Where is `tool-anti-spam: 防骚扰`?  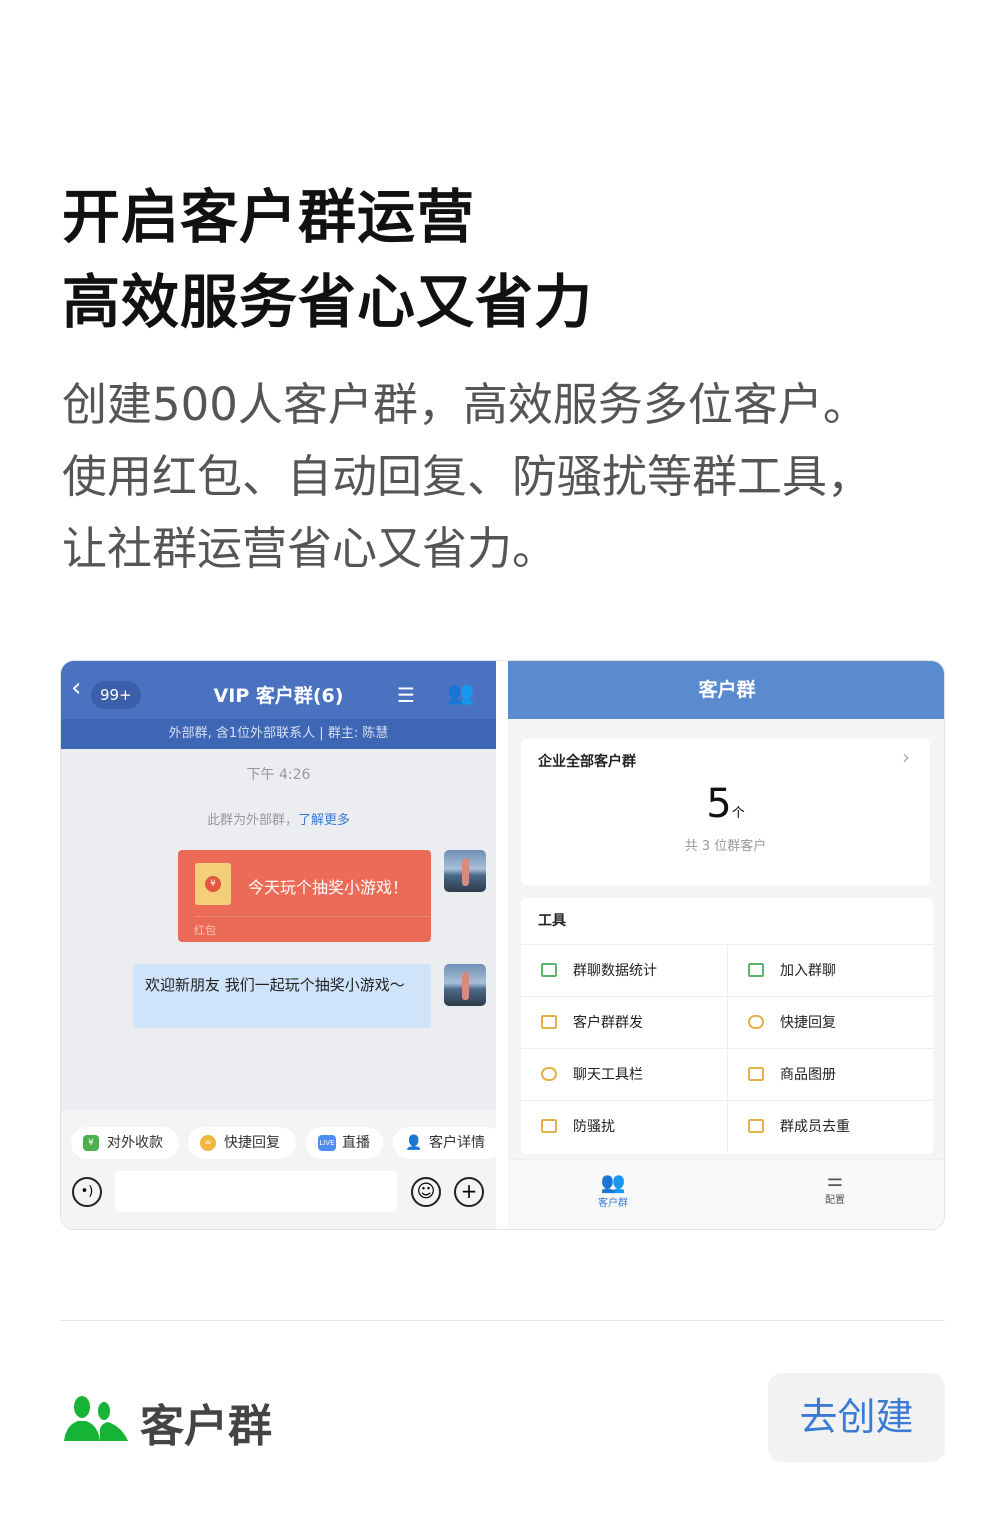
tool-anti-spam: 防骚扰 is located at coordinates (624, 1126).